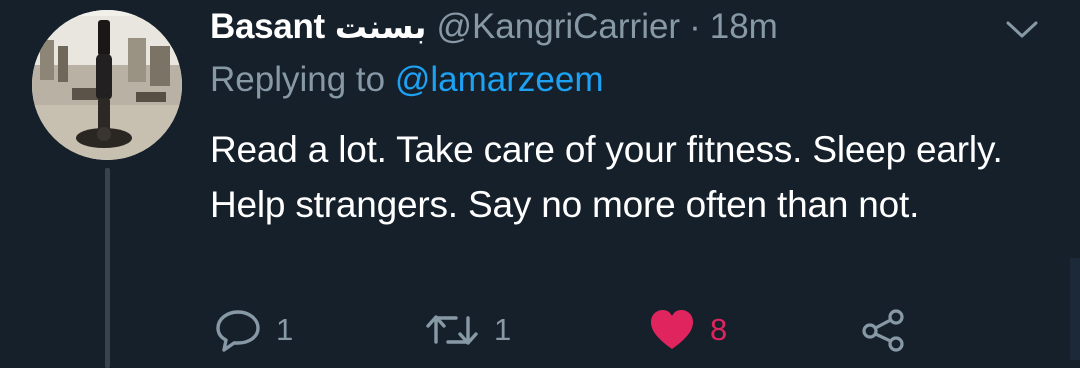 Image resolution: width=1080 pixels, height=368 pixels. Describe the element at coordinates (558, 27) in the screenshot. I see `user-handle: @KangriCarrier` at that location.